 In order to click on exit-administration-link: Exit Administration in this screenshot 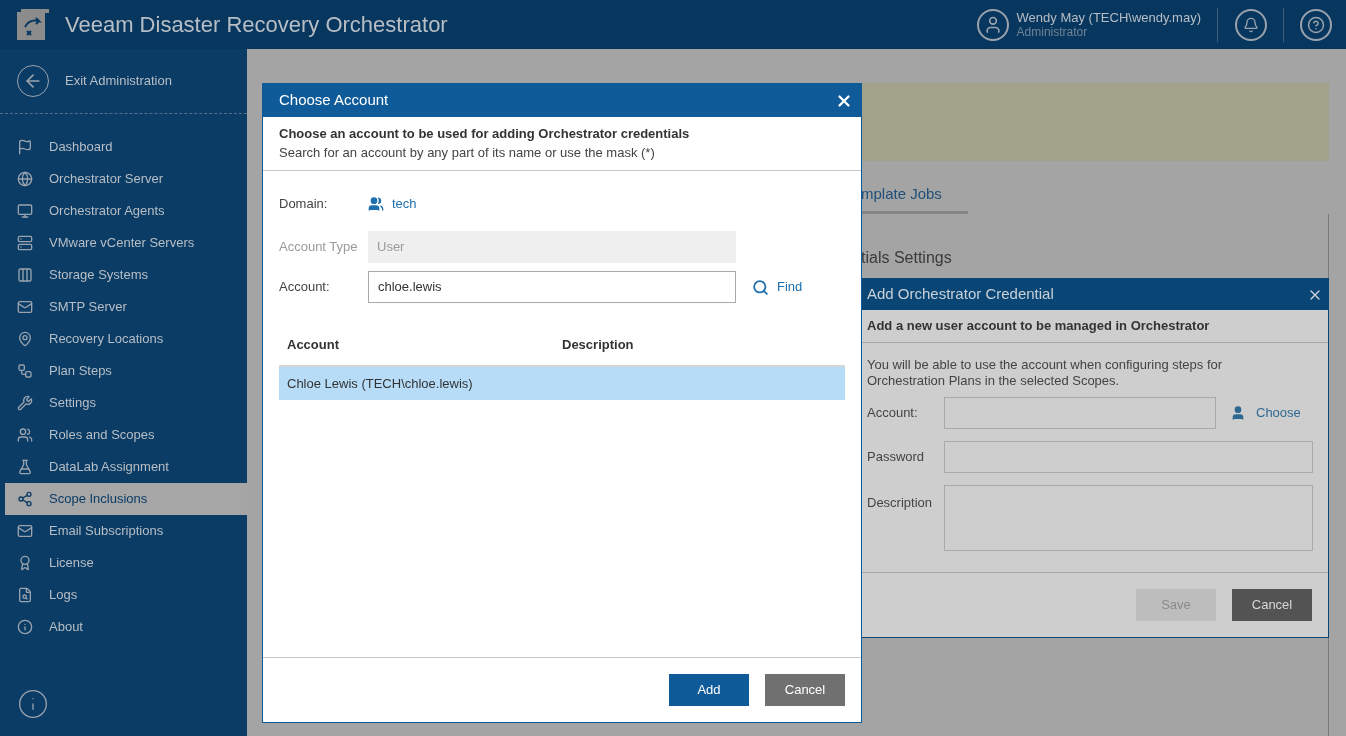, I will do `click(123, 81)`.